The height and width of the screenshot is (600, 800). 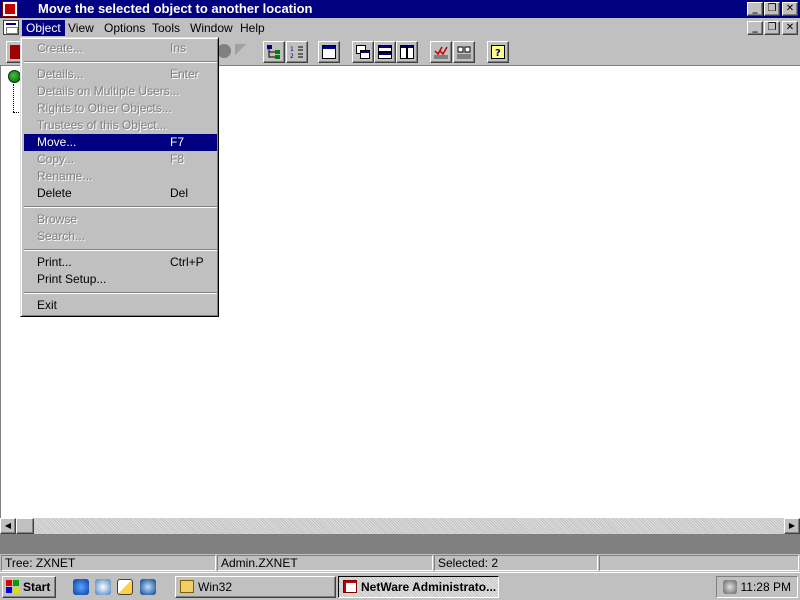 I want to click on netware-icon, so click(x=350, y=586).